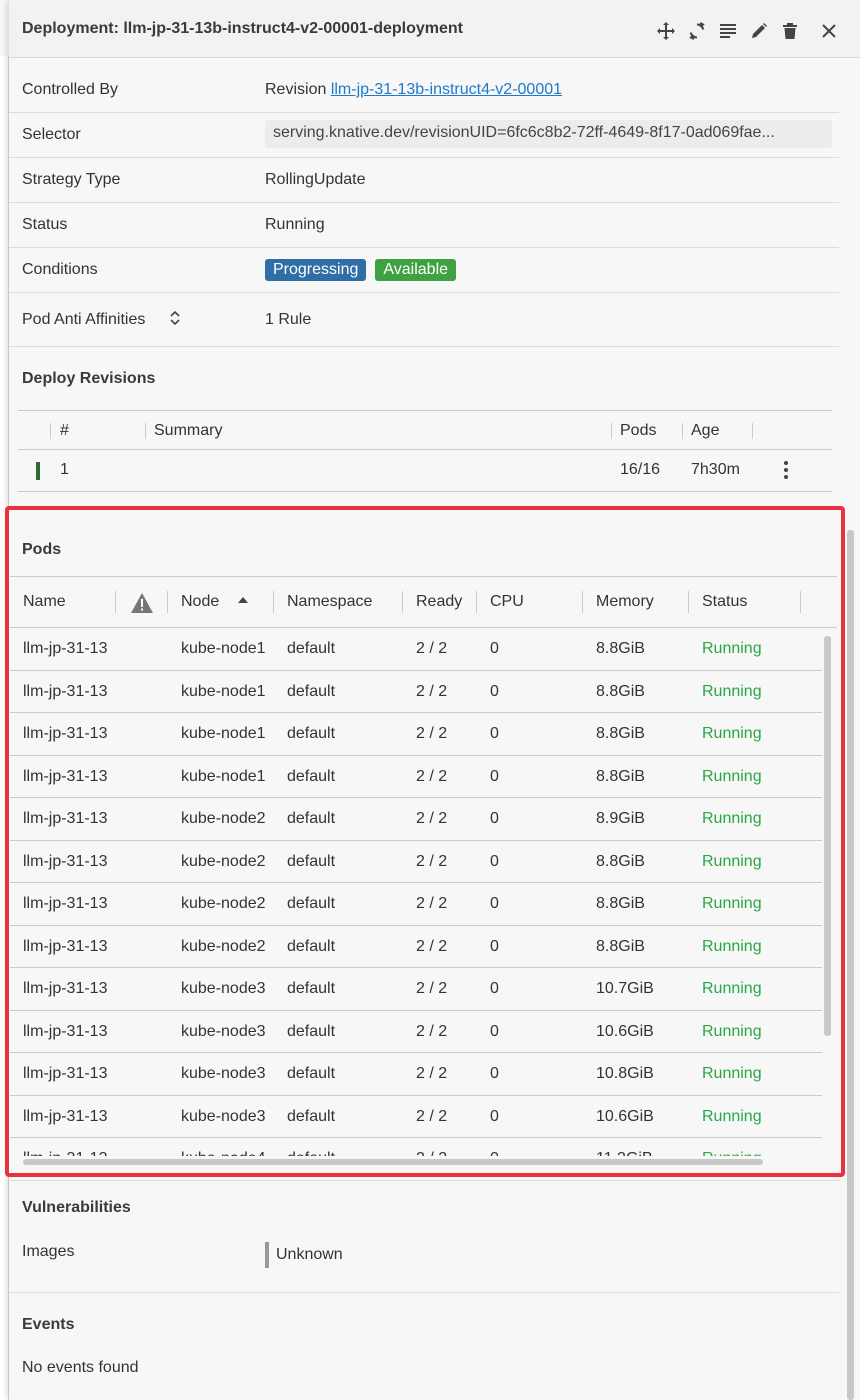 Image resolution: width=860 pixels, height=1400 pixels. What do you see at coordinates (640, 469) in the screenshot?
I see `revision-pods: 16/16` at bounding box center [640, 469].